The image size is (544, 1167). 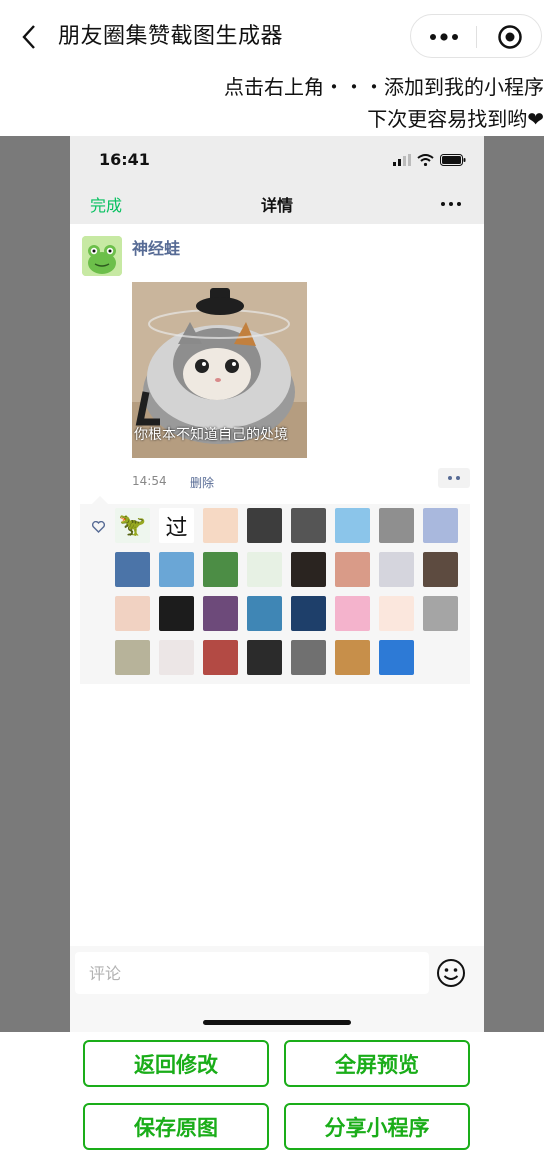 I want to click on post-username: 神经蛙, so click(x=156, y=247).